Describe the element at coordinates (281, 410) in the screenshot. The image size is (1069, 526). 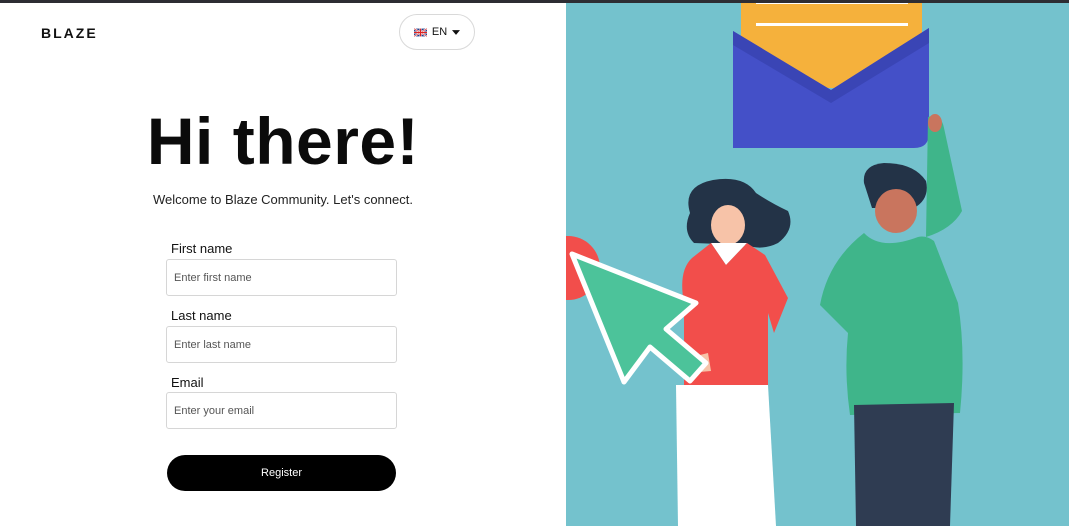
I see `email-field` at that location.